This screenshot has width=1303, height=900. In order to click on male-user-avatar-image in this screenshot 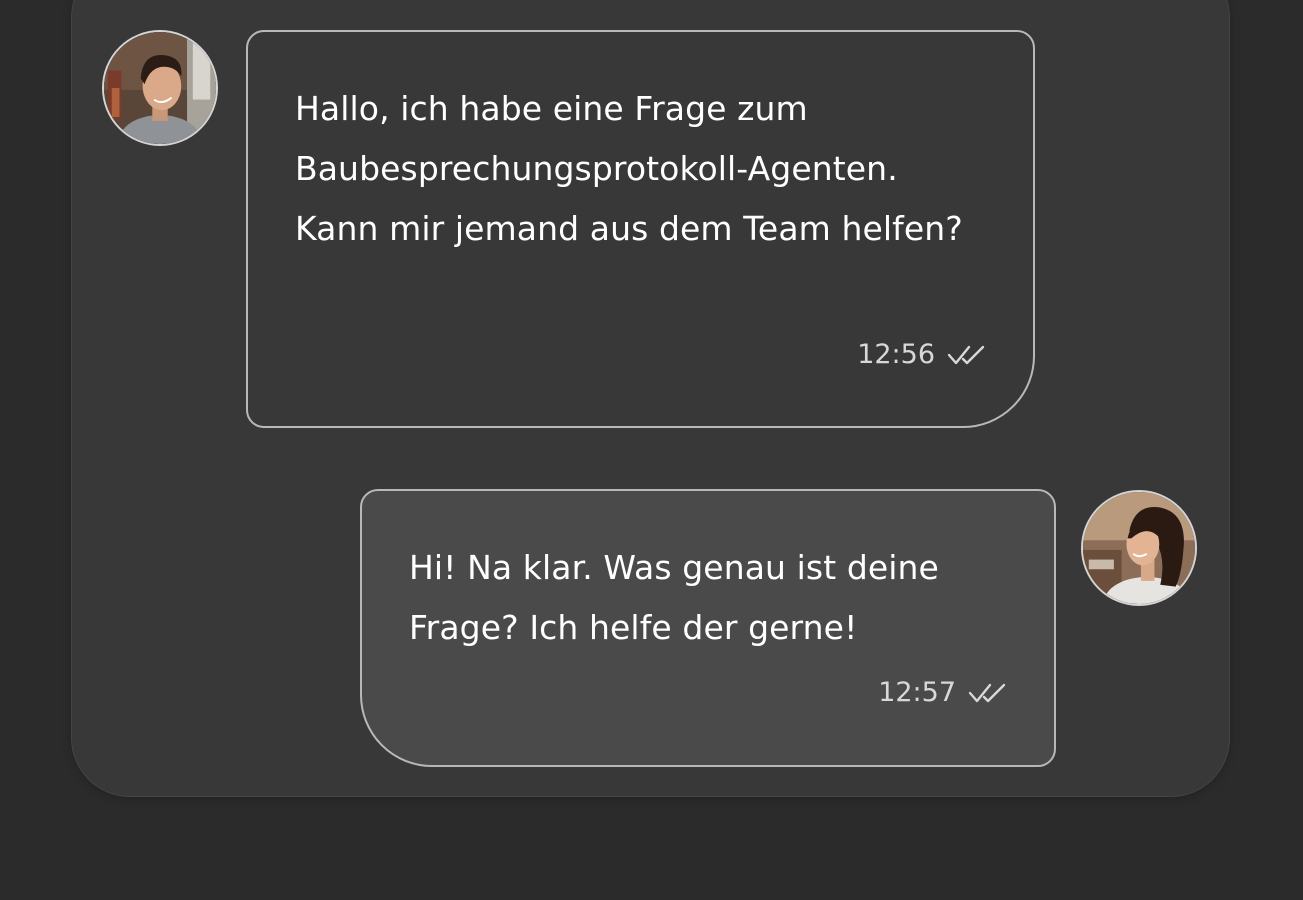, I will do `click(160, 88)`.